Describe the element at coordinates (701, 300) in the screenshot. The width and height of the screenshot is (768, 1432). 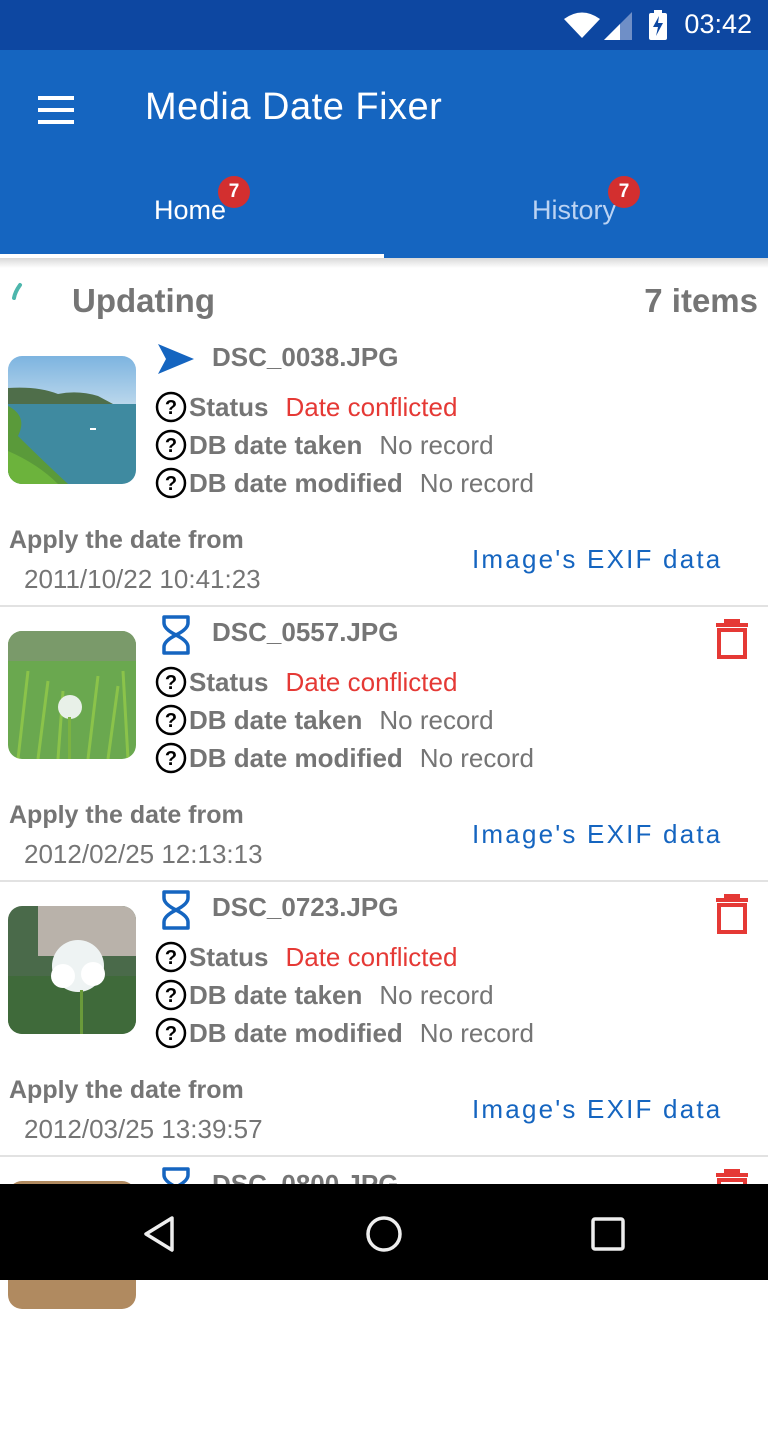
I see `item-count: 7 items` at that location.